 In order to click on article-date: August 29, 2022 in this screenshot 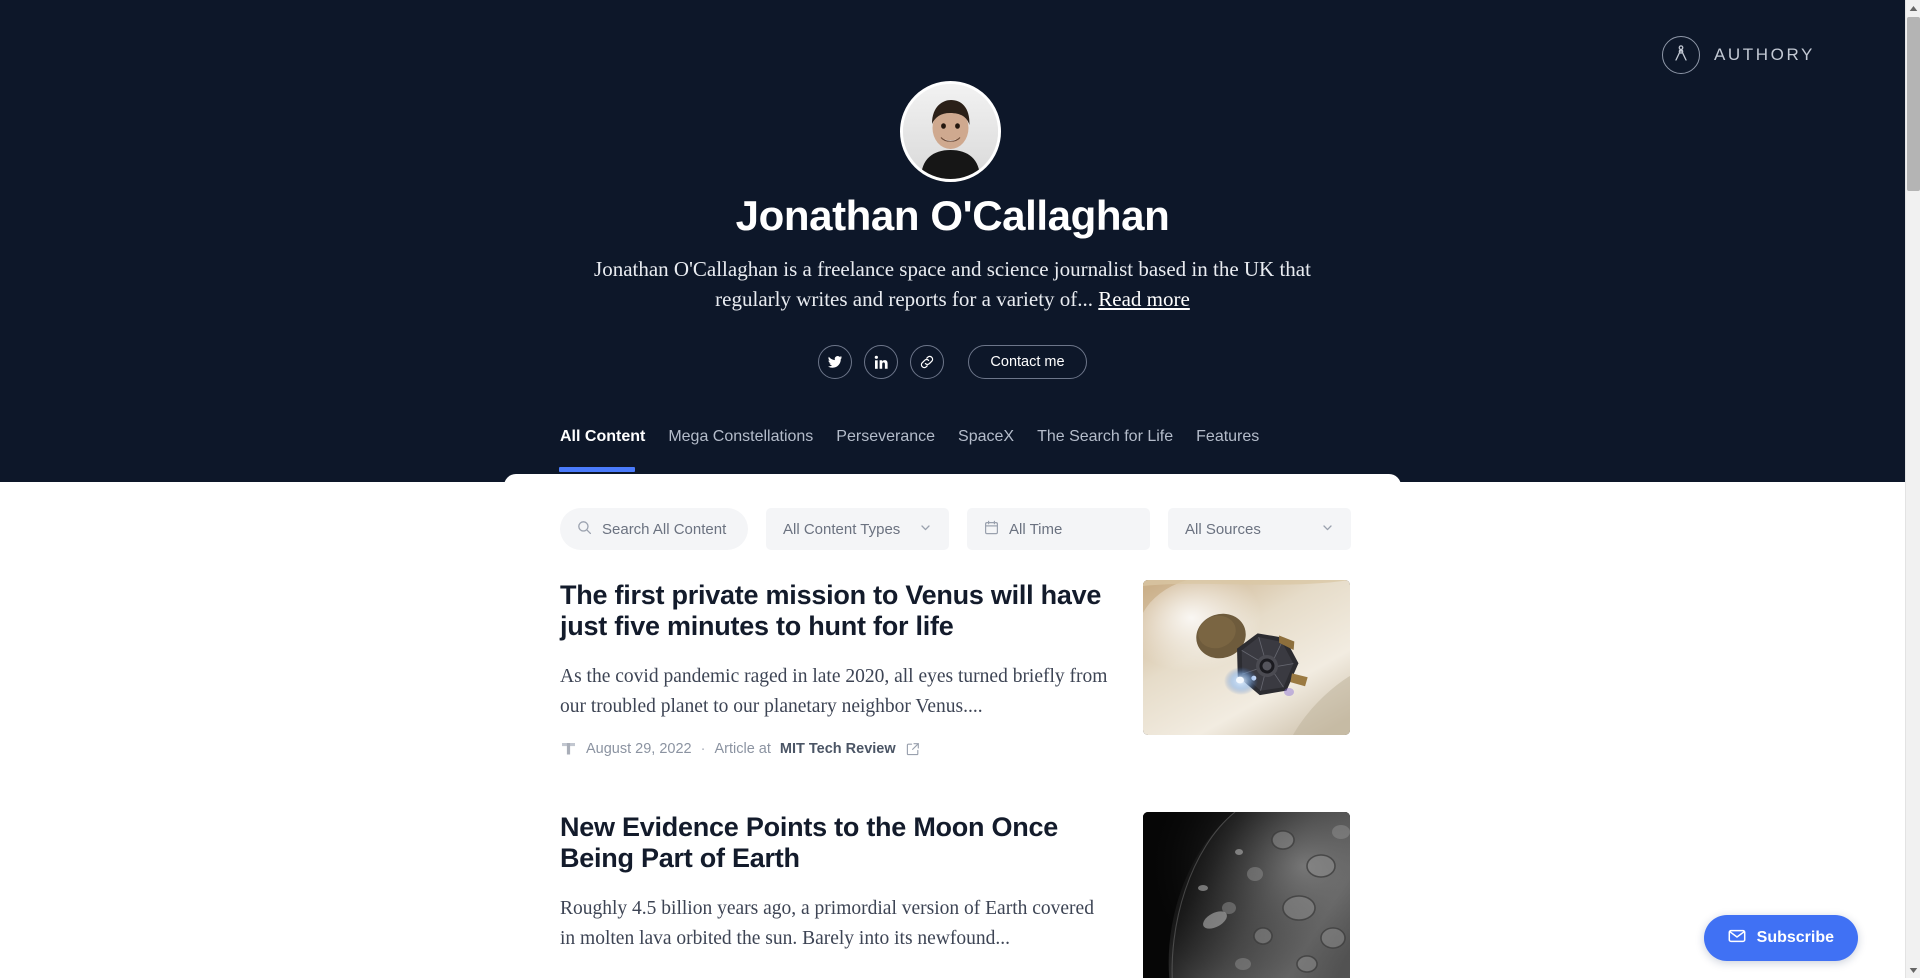, I will do `click(639, 748)`.